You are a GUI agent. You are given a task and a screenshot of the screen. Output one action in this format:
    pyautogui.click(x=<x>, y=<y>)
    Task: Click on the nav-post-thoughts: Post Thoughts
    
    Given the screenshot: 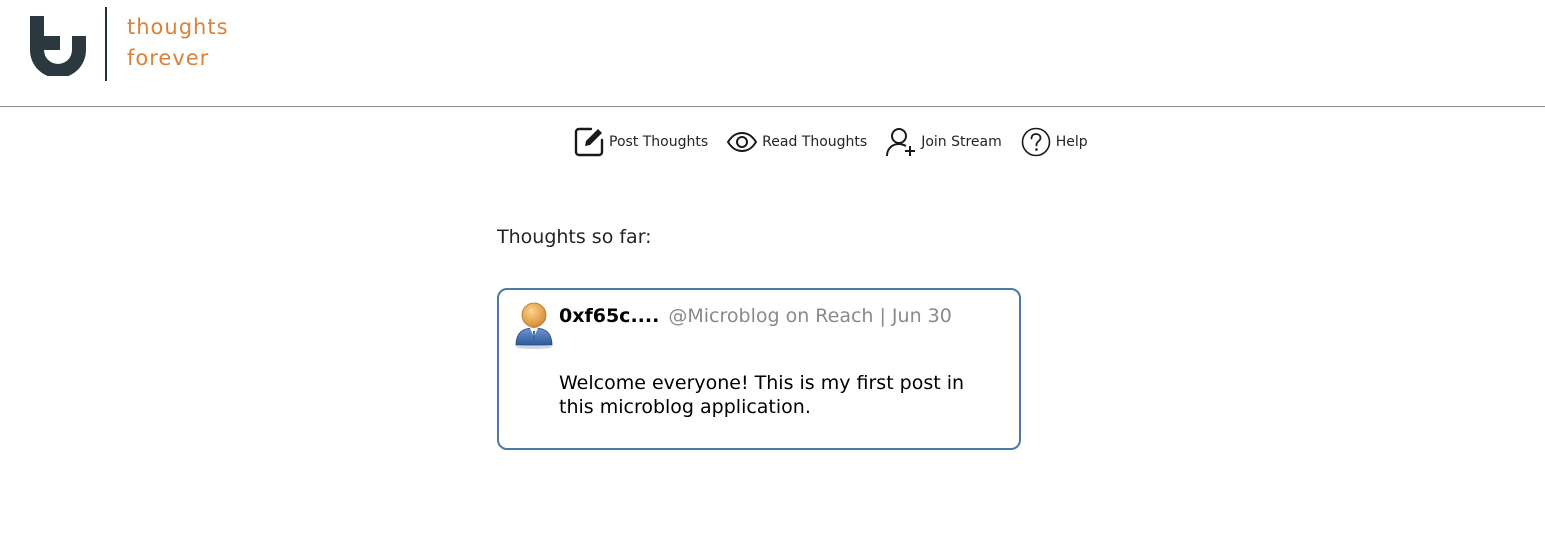 What is the action you would take?
    pyautogui.click(x=640, y=142)
    